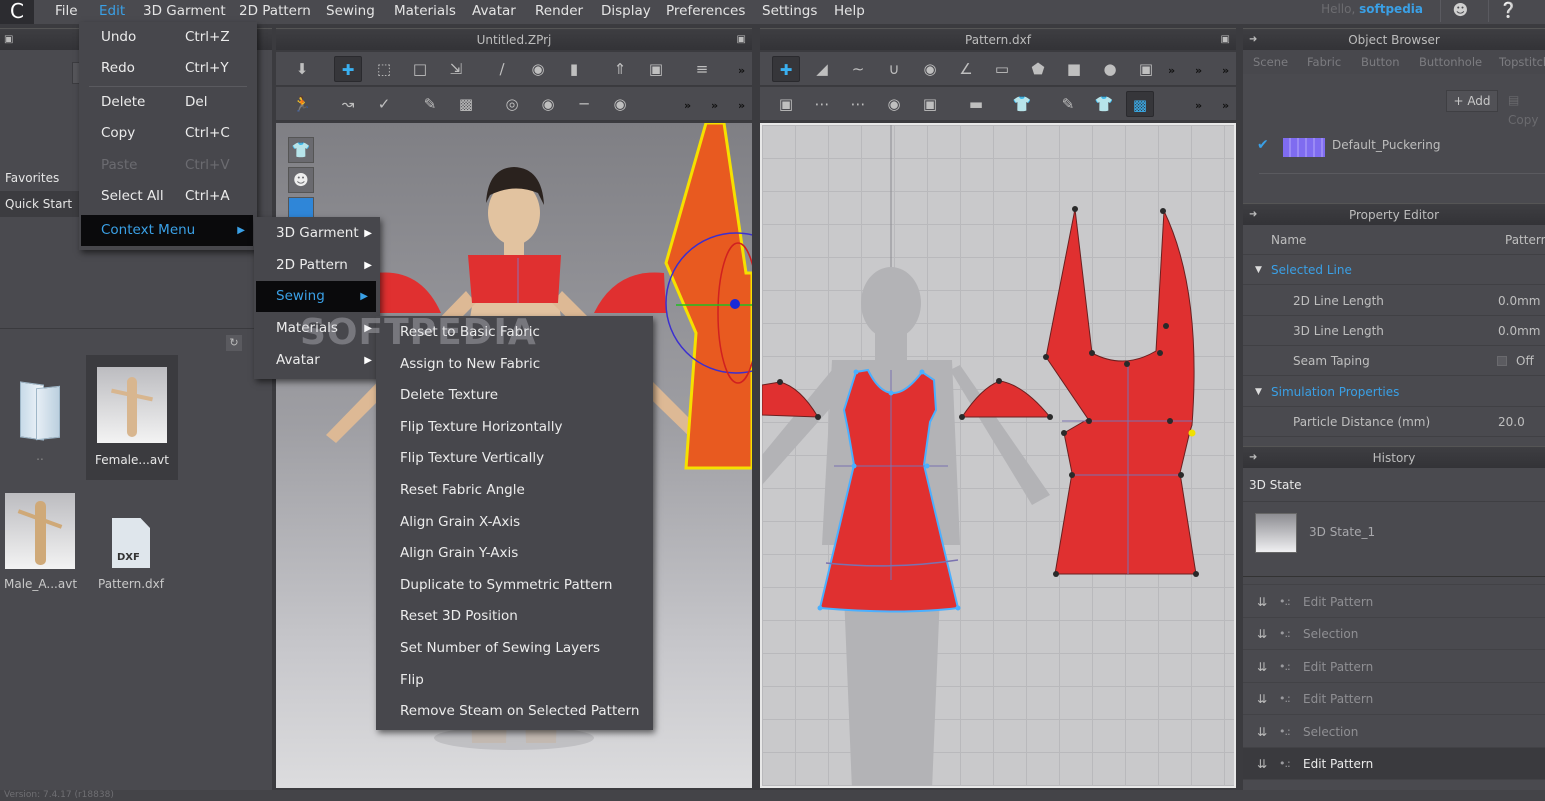 This screenshot has width=1545, height=801. I want to click on fold-arrange-icon: ⇑, so click(620, 69).